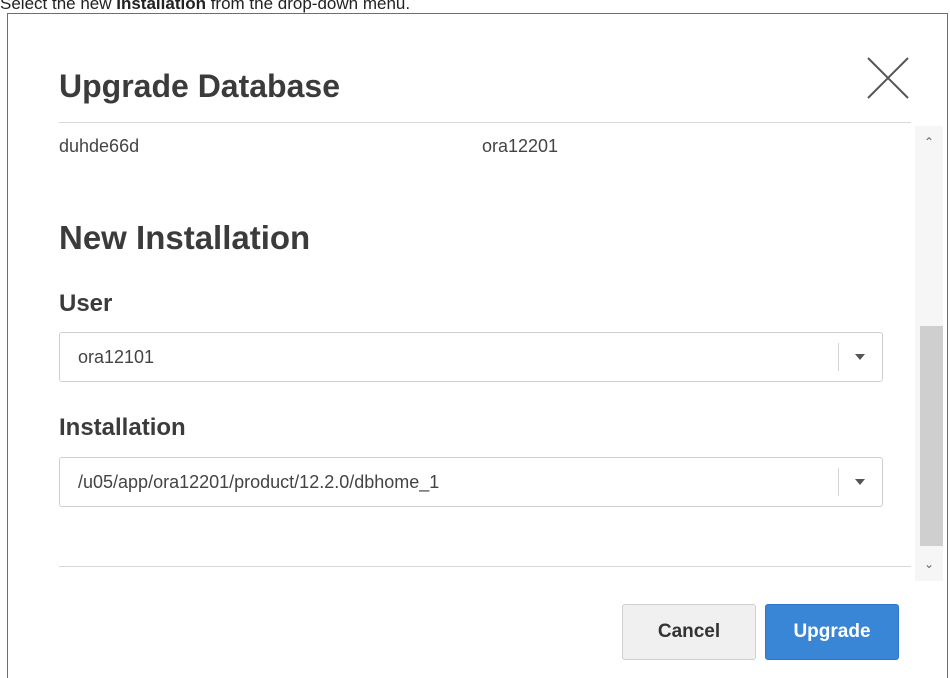 This screenshot has height=678, width=950. Describe the element at coordinates (929, 564) in the screenshot. I see `scroll-down-icon: ⌄` at that location.